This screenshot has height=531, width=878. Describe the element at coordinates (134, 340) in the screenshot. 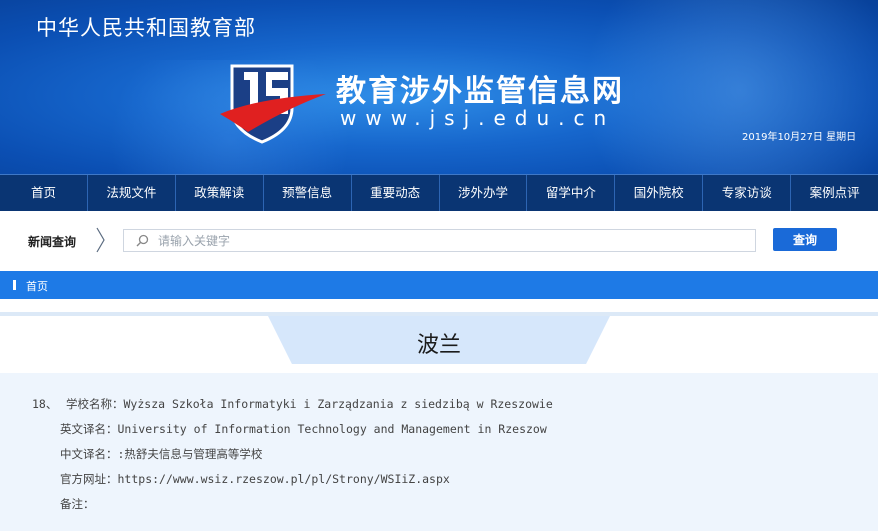

I see `country-header-spacer` at that location.